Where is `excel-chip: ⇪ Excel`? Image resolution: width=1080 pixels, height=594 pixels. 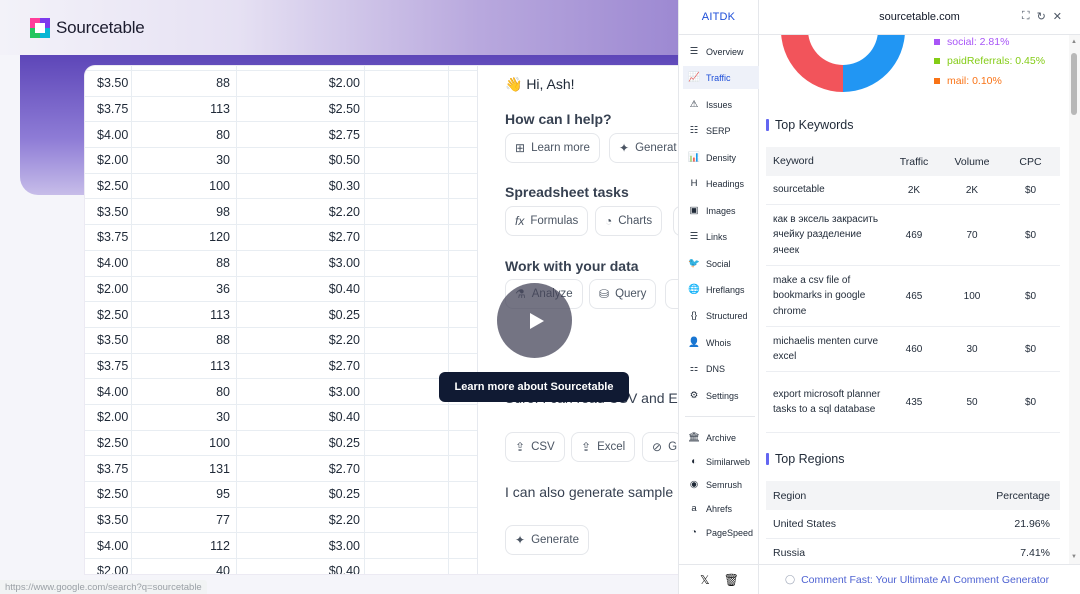
excel-chip: ⇪ Excel is located at coordinates (603, 447).